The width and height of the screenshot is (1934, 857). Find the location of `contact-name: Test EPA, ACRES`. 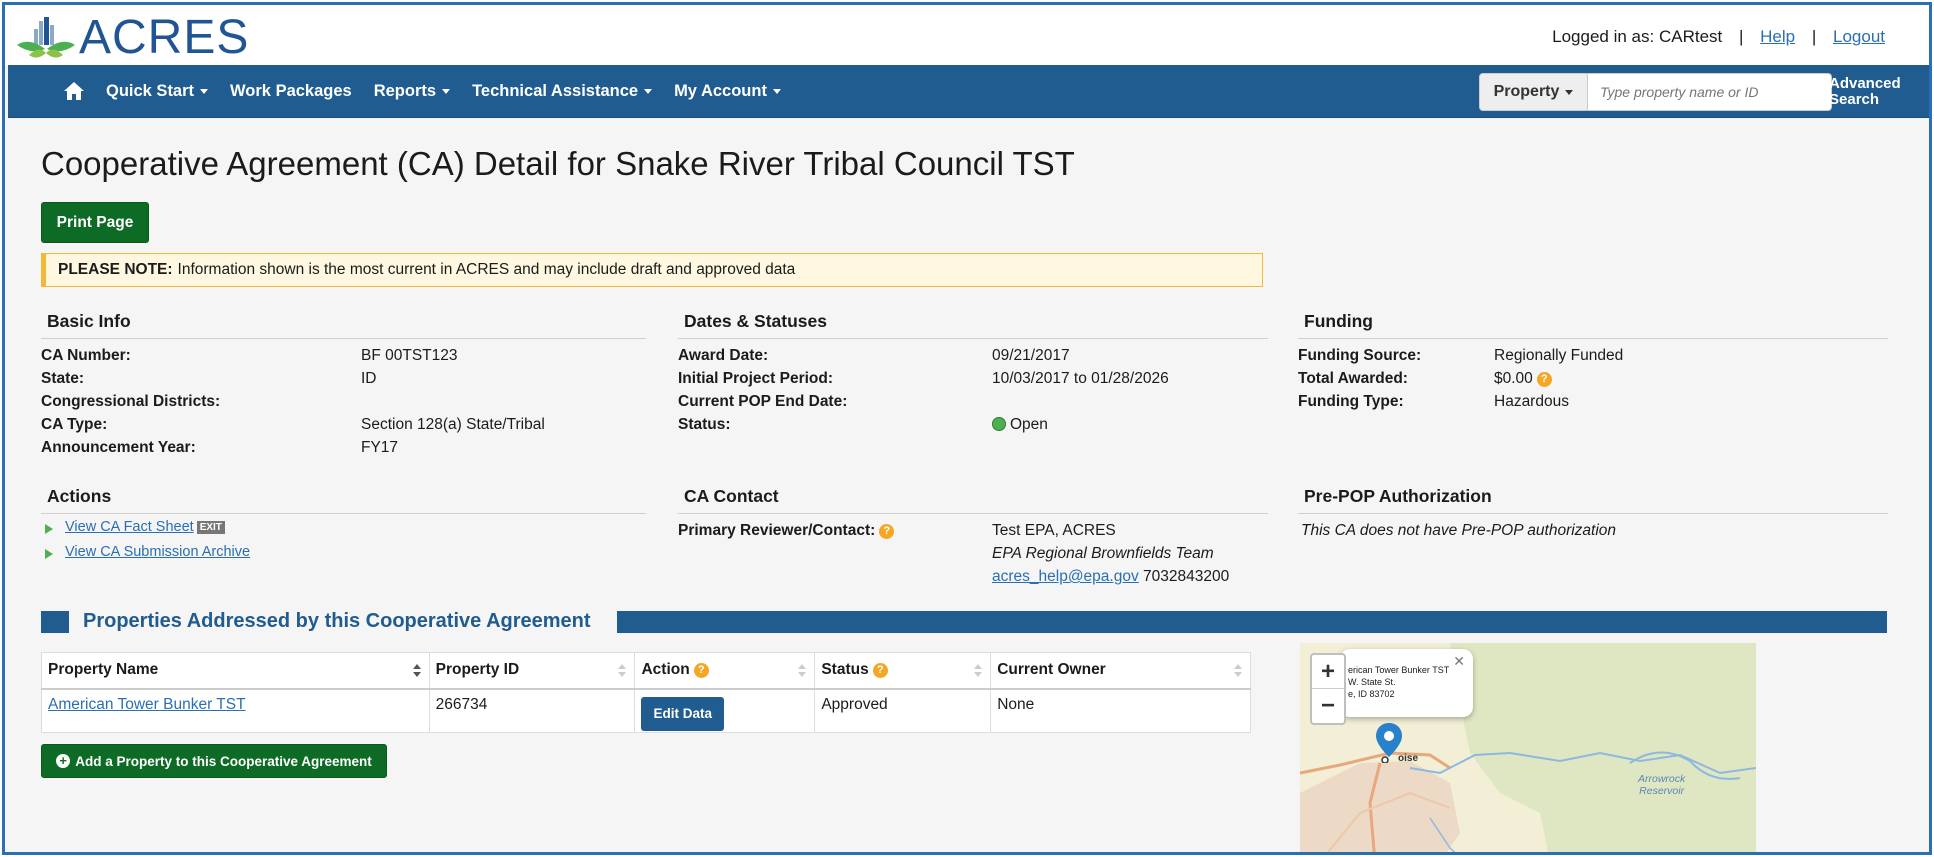

contact-name: Test EPA, ACRES is located at coordinates (1054, 530).